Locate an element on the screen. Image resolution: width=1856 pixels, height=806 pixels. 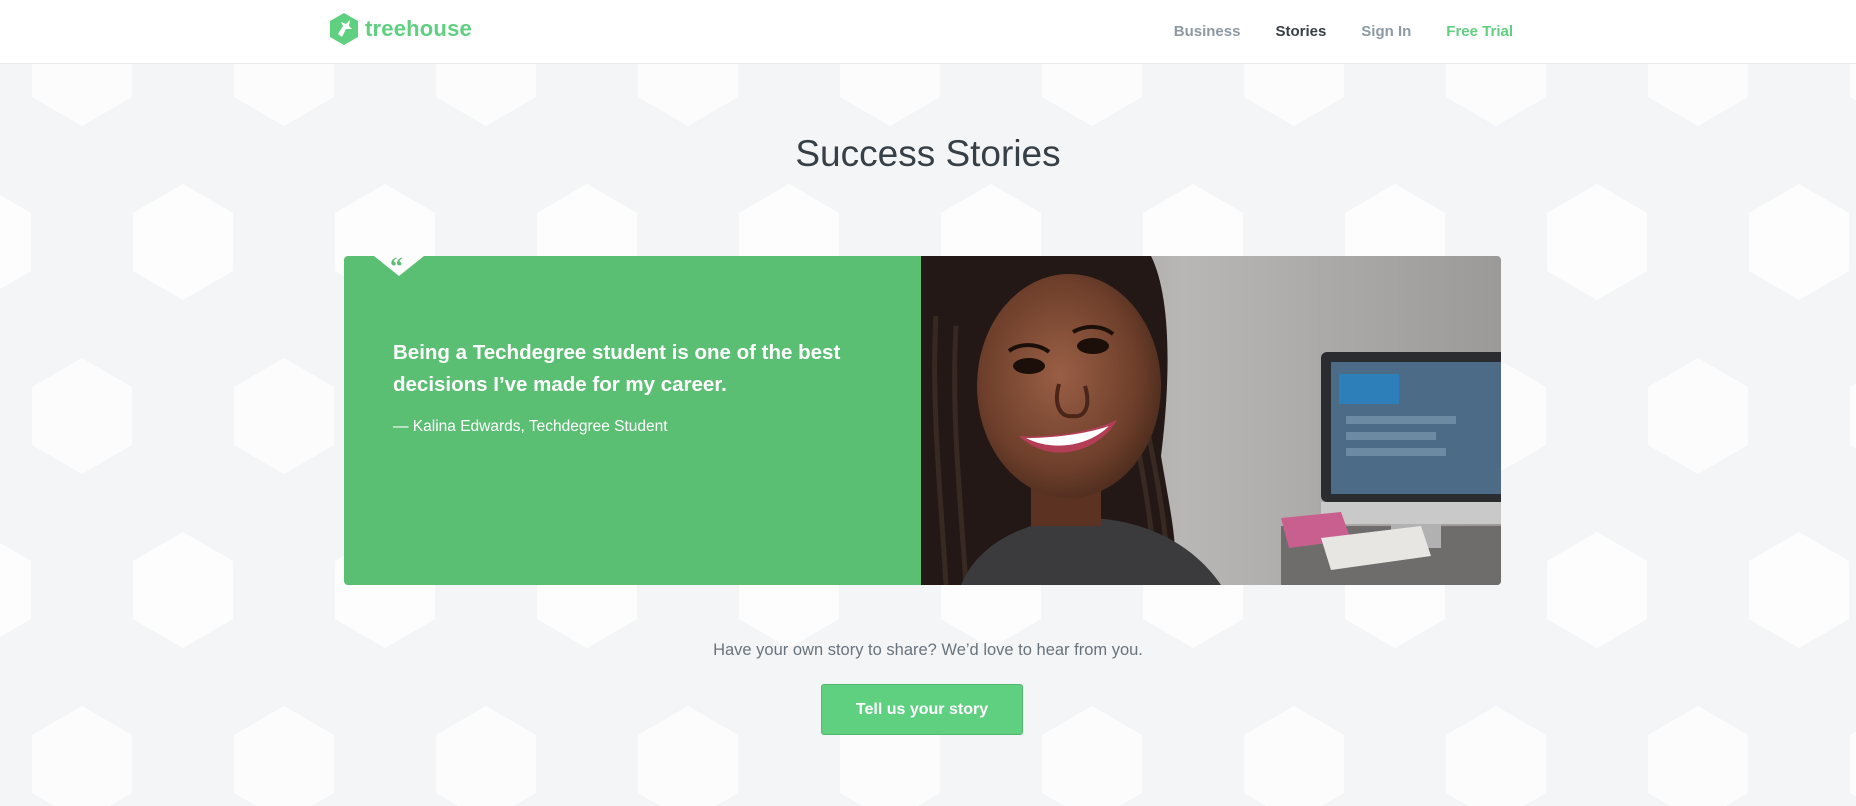
nav-sign-in: Sign In is located at coordinates (1386, 31).